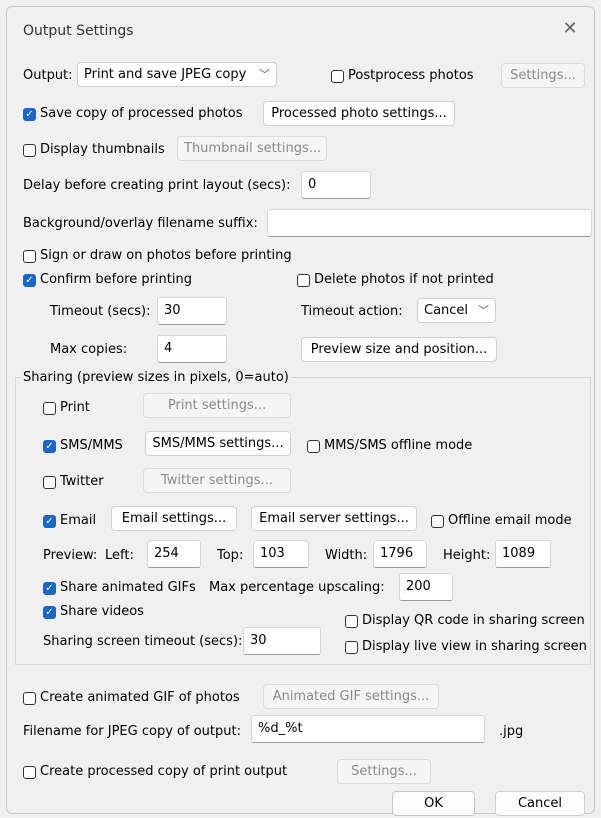 The width and height of the screenshot is (601, 818). What do you see at coordinates (100, 311) in the screenshot?
I see `timeout-label: Timeout (secs):` at bounding box center [100, 311].